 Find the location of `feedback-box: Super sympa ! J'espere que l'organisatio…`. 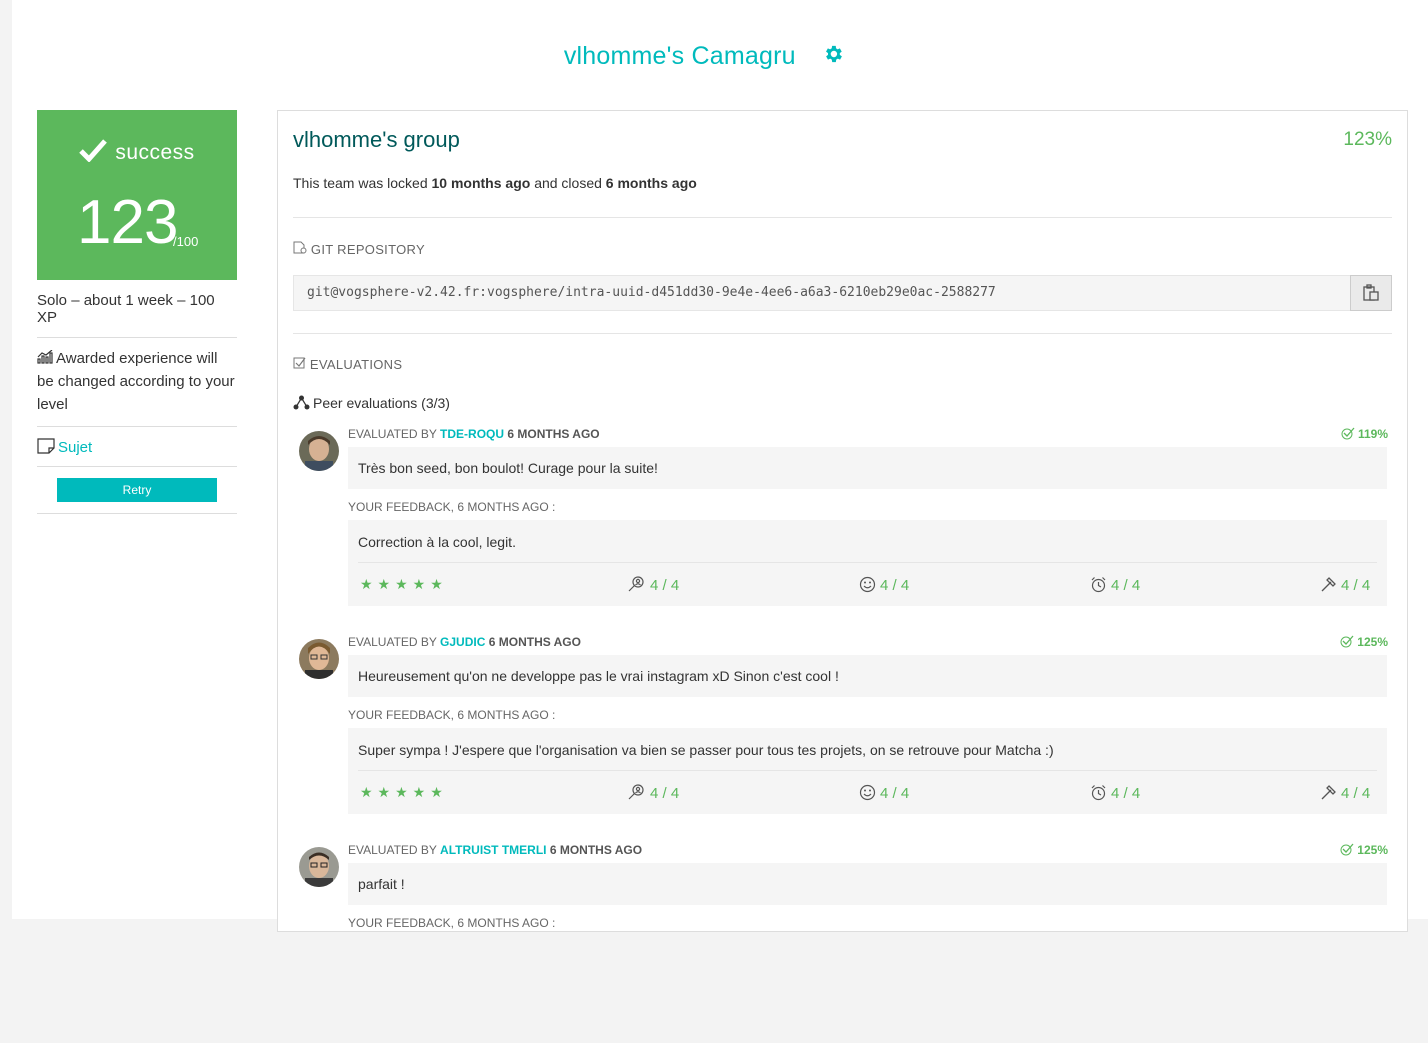

feedback-box: Super sympa ! J'espere que l'organisatio… is located at coordinates (867, 771).